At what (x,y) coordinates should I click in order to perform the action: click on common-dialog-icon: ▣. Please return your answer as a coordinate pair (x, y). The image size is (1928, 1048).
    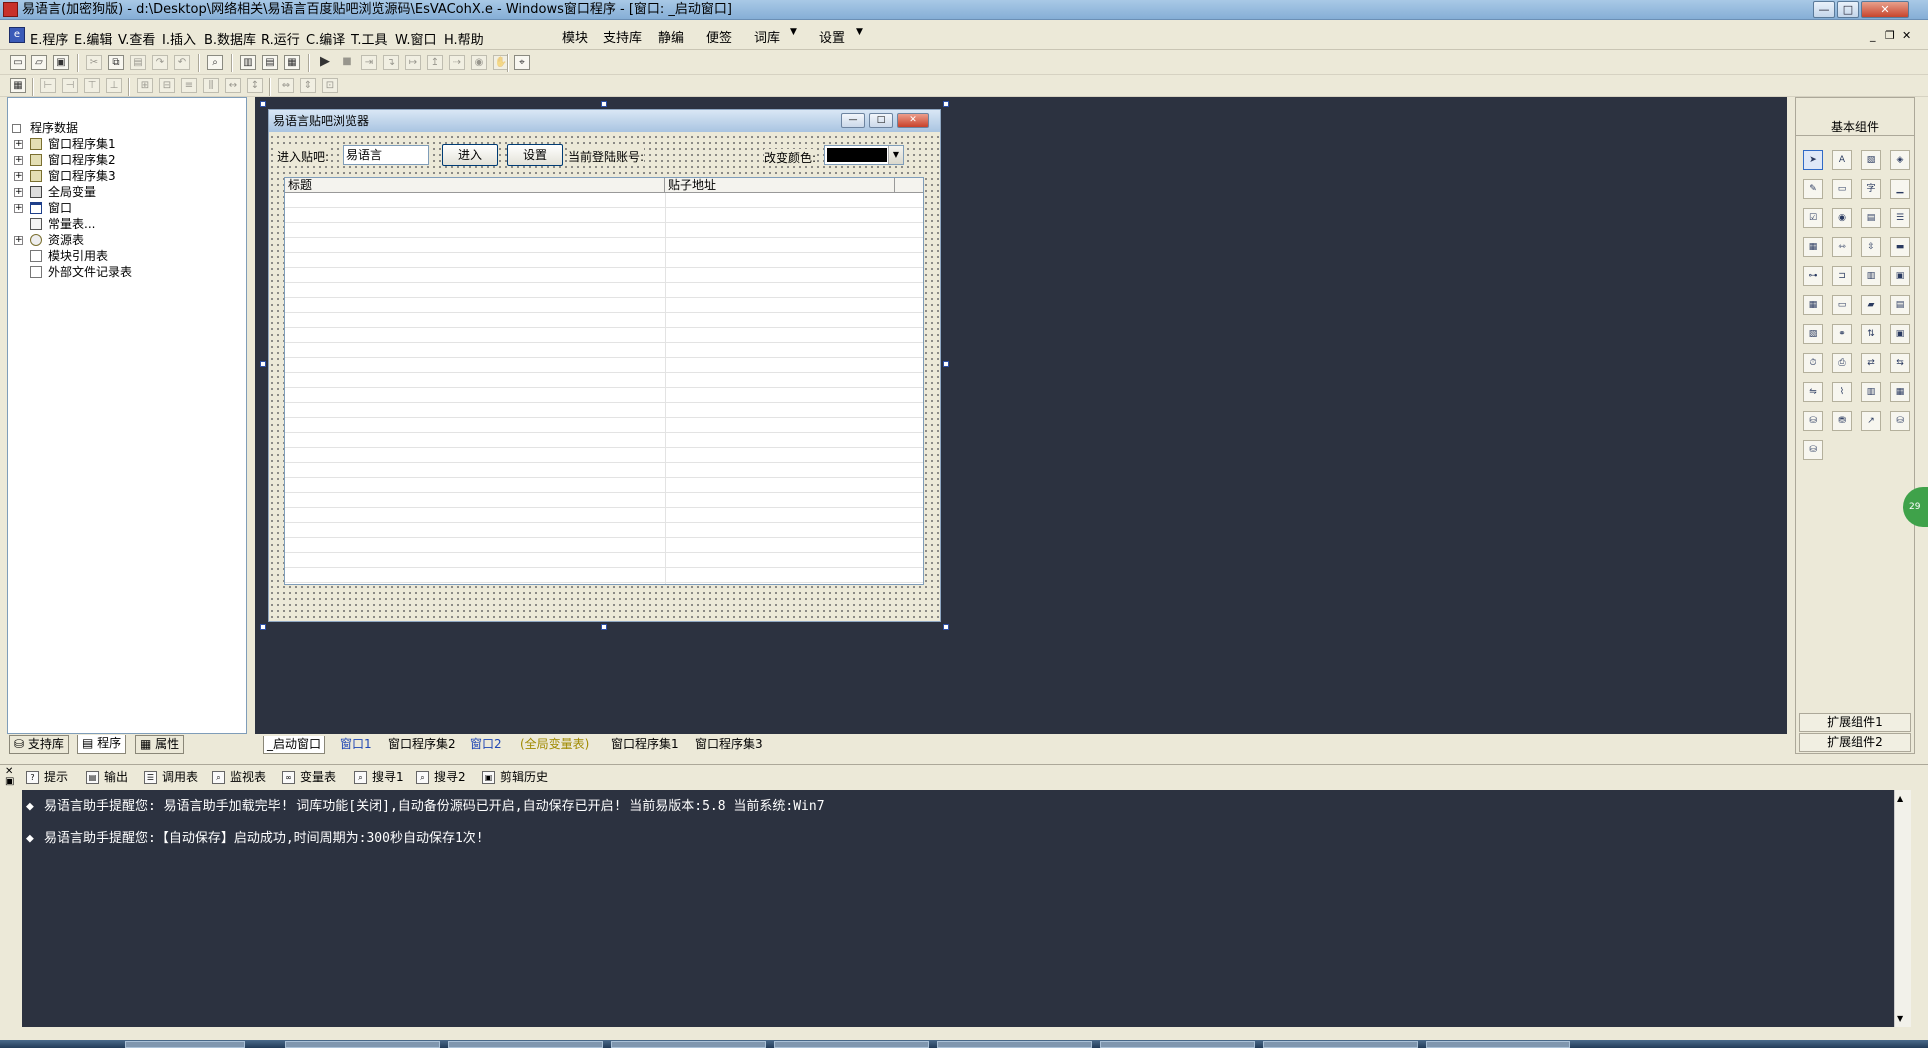
    Looking at the image, I should click on (1900, 334).